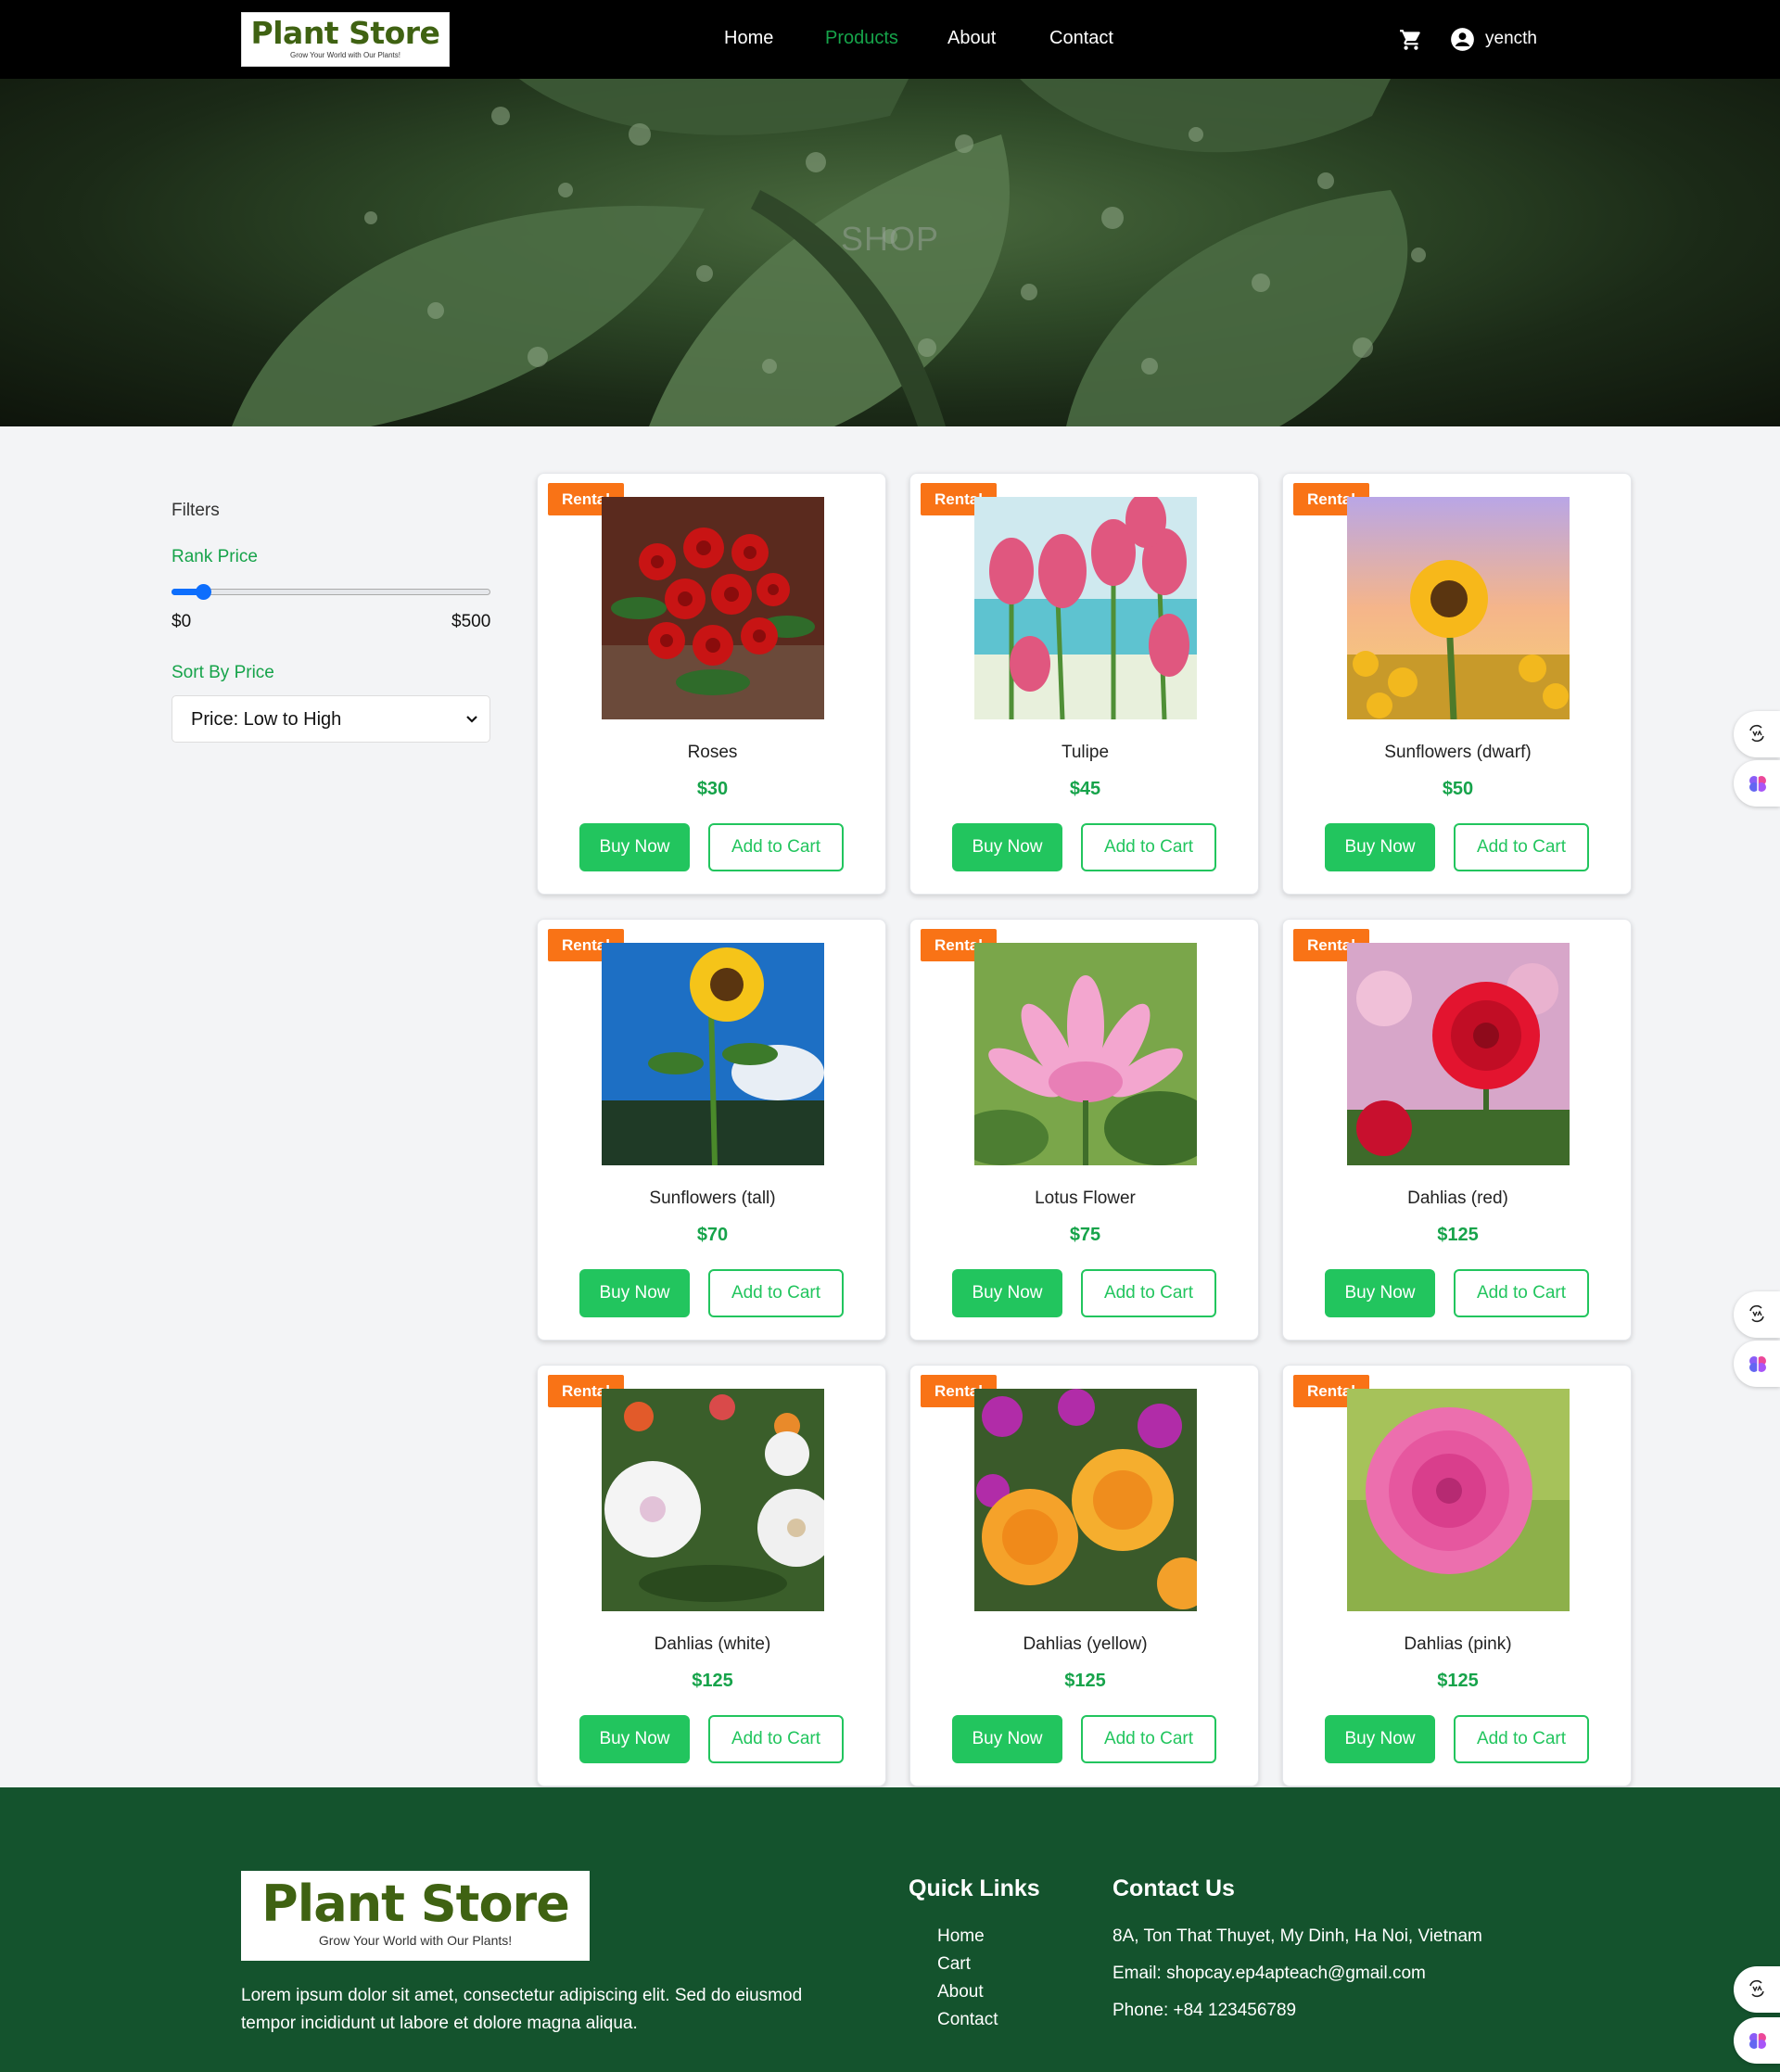 The height and width of the screenshot is (2072, 1780). What do you see at coordinates (1457, 1199) in the screenshot?
I see `product-name: Dahlias (red)` at bounding box center [1457, 1199].